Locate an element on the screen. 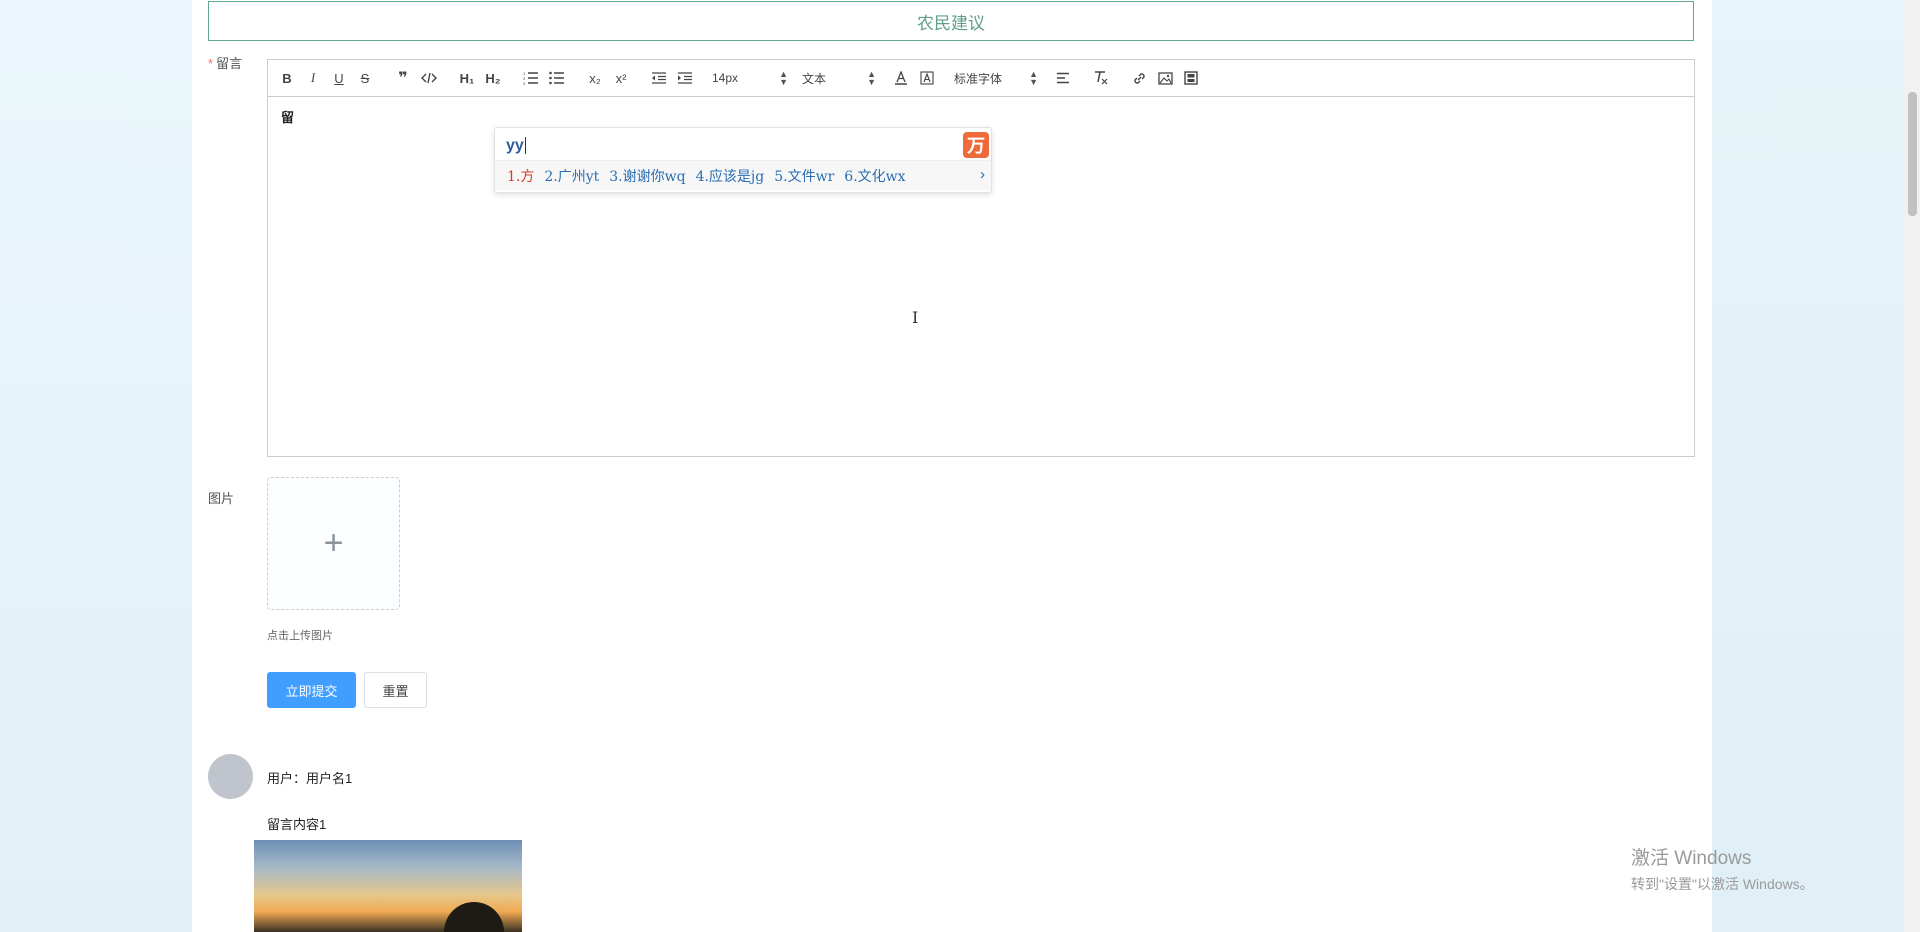 The width and height of the screenshot is (1920, 932). message-label-text: 留言 is located at coordinates (229, 63).